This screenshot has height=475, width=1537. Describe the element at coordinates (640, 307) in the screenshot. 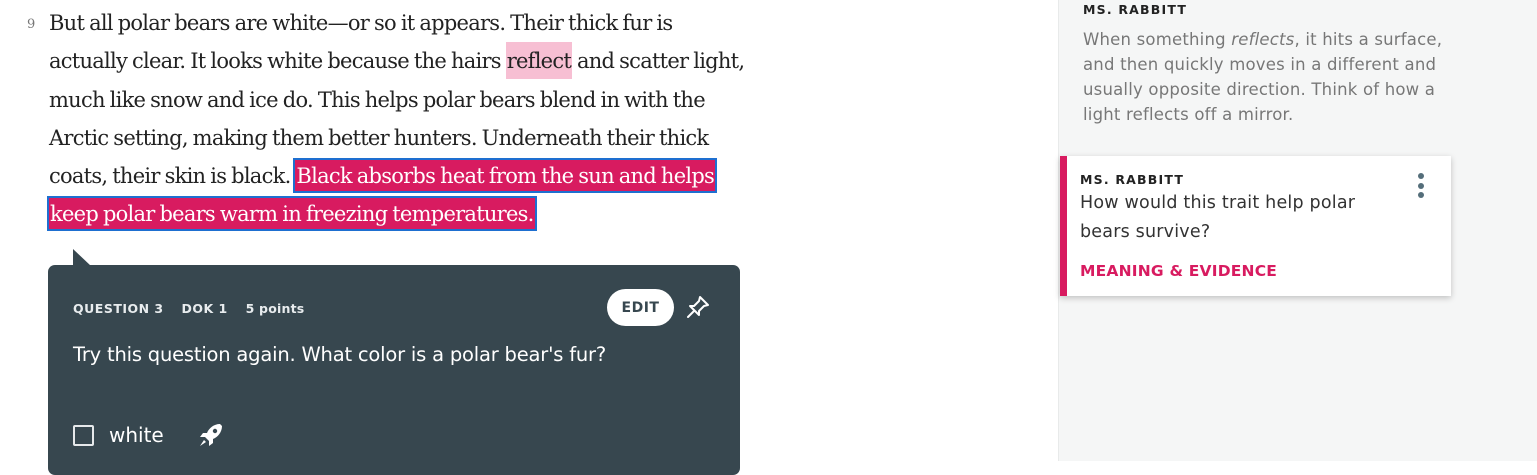

I see `edit-button: EDIT` at that location.